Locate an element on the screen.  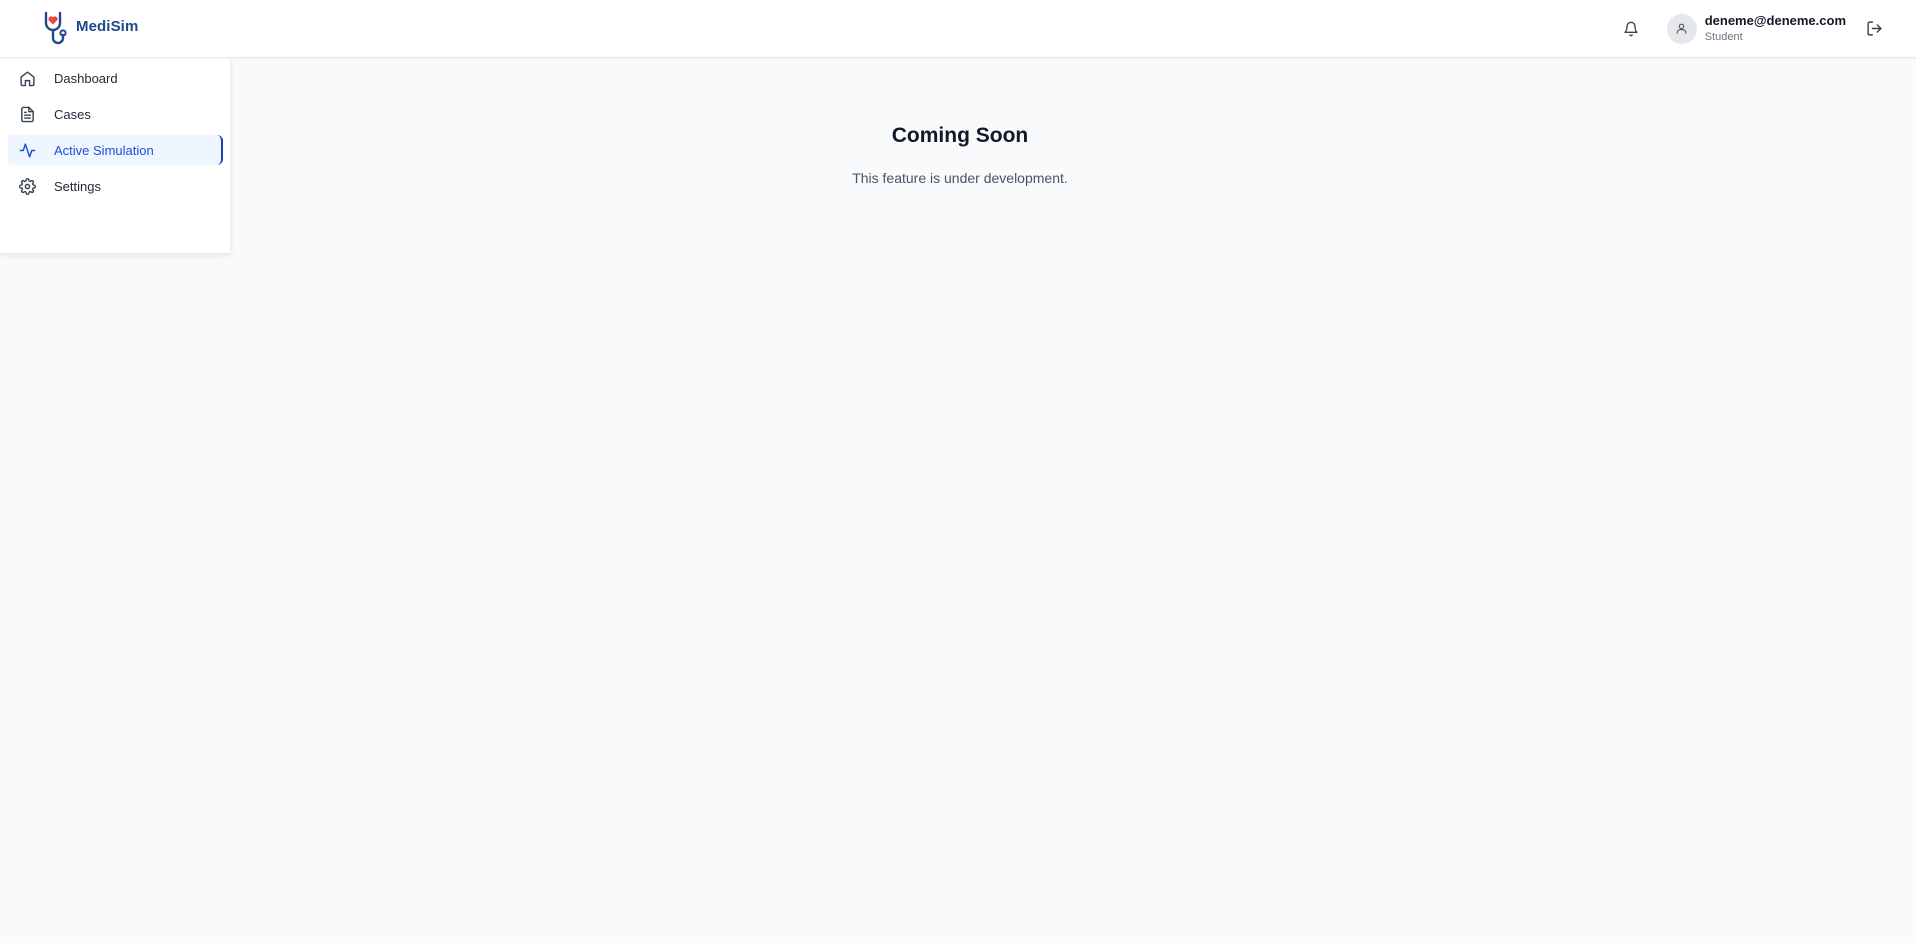
user-info: deneme@deneme.com Student is located at coordinates (1775, 28).